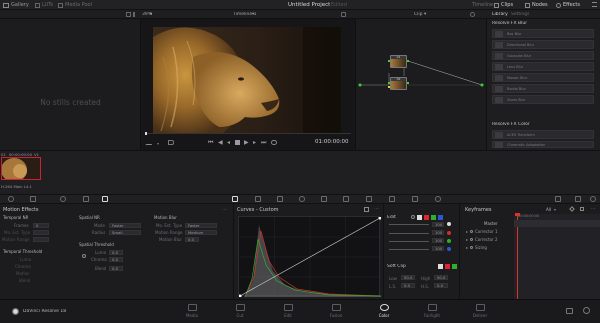 The width and height of the screenshot is (600, 323). Describe the element at coordinates (482, 239) in the screenshot. I see `keyframe-row: ▸ Corrector 2` at that location.